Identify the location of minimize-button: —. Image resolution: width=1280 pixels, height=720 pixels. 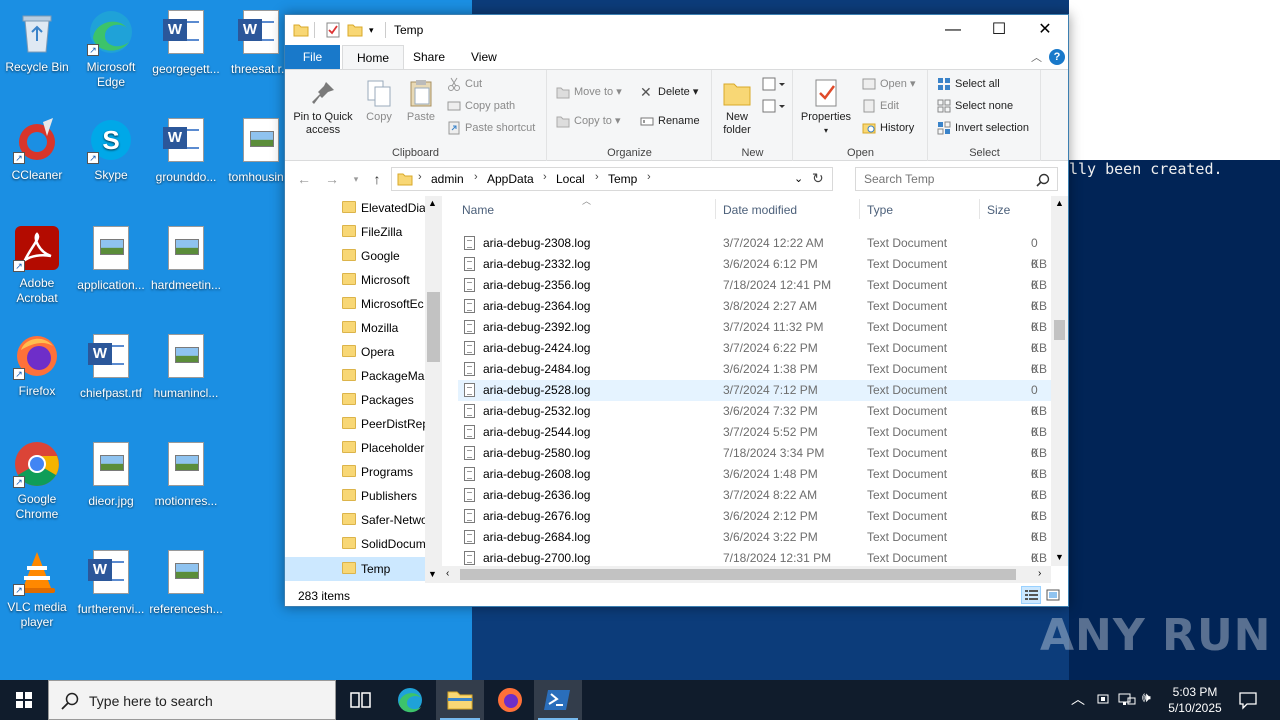
(953, 30).